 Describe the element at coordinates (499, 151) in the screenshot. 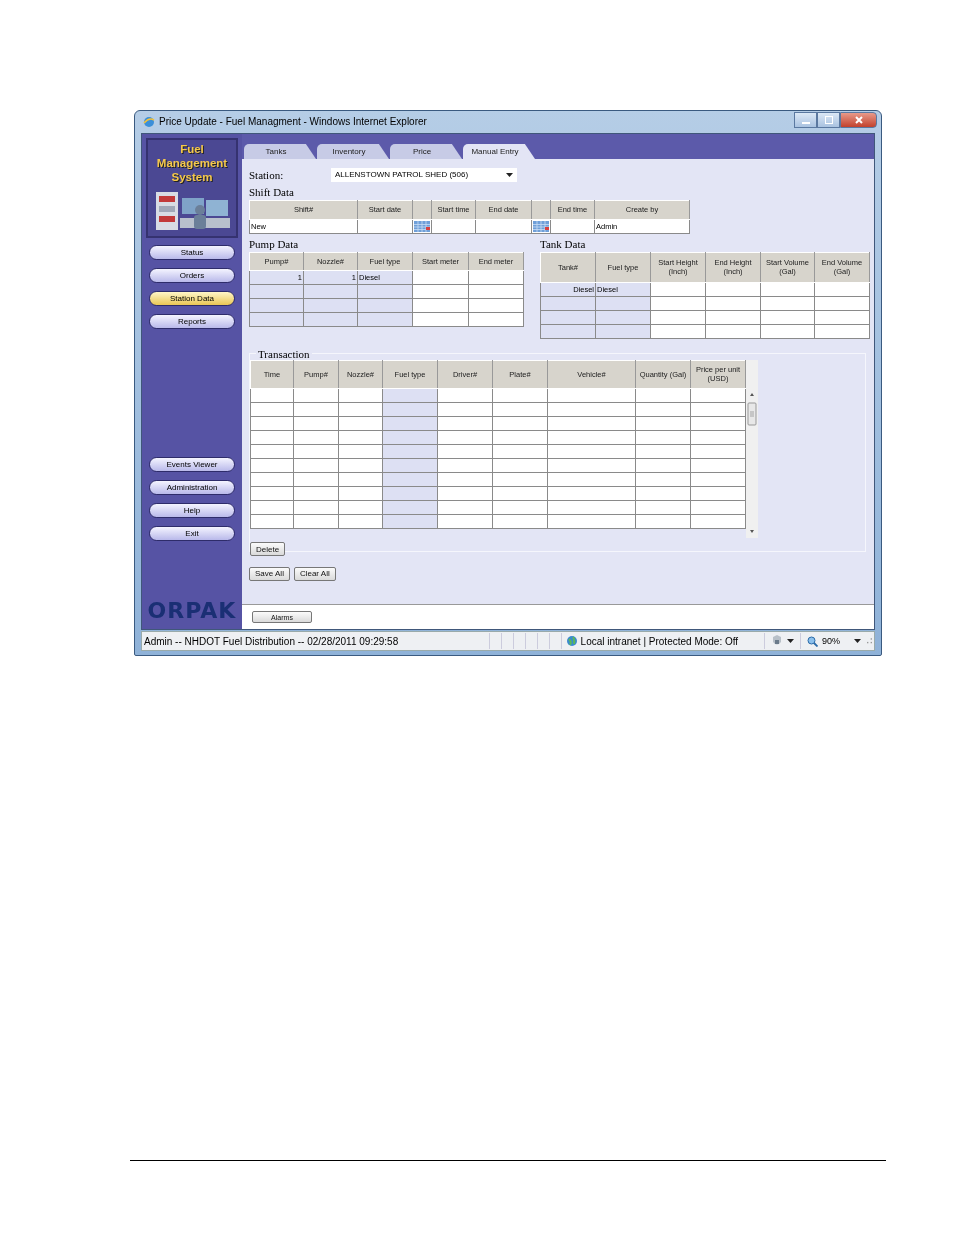

I see `tab: Manual Entry` at that location.